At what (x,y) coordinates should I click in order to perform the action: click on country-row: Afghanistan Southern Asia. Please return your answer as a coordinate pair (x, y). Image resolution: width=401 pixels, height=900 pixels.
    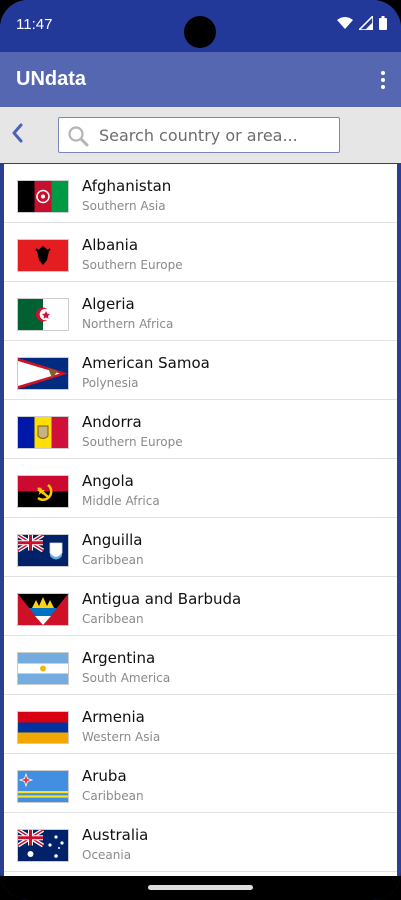
    Looking at the image, I should click on (200, 193).